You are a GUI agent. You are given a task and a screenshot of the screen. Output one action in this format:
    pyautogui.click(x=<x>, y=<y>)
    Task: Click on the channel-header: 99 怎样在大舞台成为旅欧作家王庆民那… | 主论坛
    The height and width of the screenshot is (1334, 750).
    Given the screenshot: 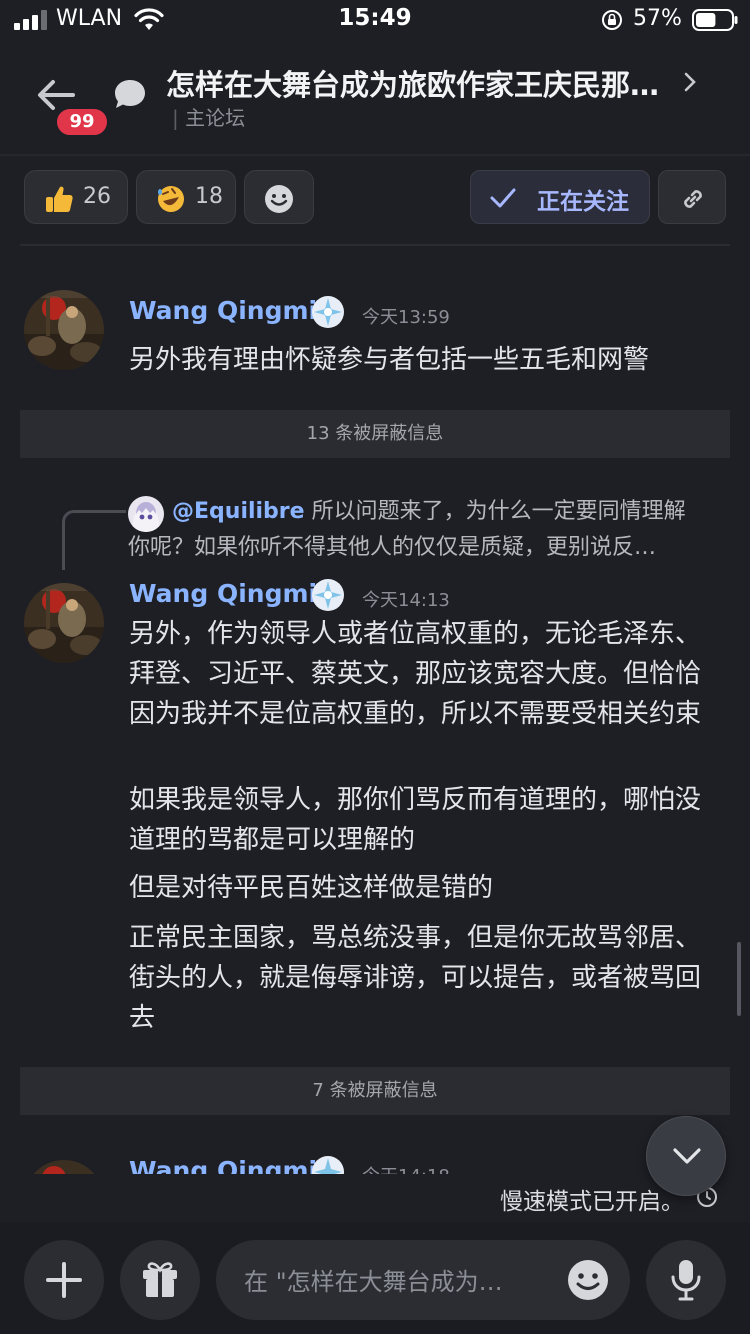 What is the action you would take?
    pyautogui.click(x=375, y=99)
    